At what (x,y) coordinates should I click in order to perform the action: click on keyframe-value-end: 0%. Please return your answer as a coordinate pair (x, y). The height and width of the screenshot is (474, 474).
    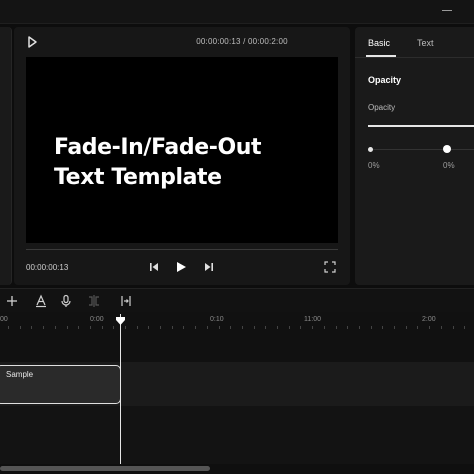
    Looking at the image, I should click on (449, 165).